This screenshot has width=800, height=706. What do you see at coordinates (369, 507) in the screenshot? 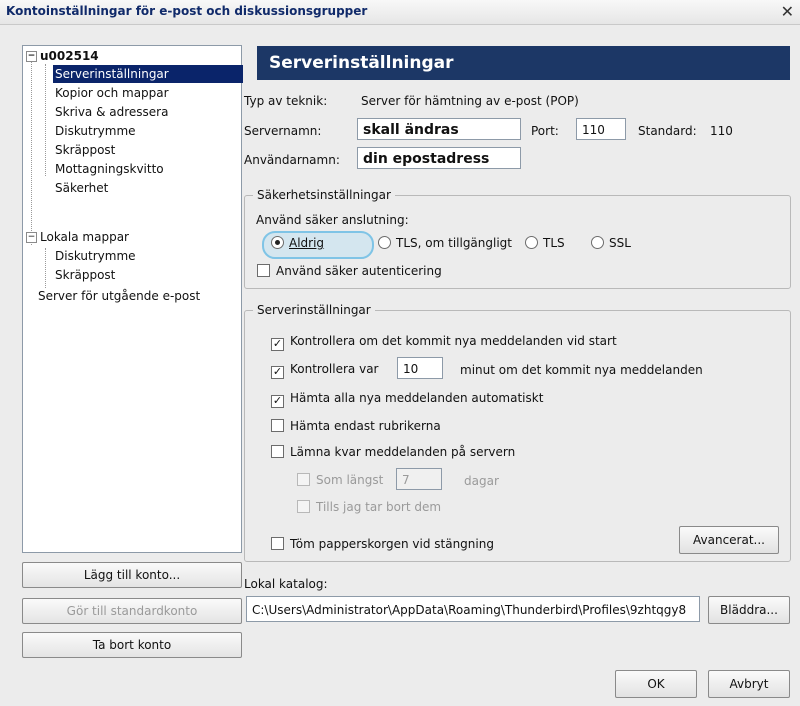
I see `until-deleted-checkbox: Tills jag tar bort dem` at bounding box center [369, 507].